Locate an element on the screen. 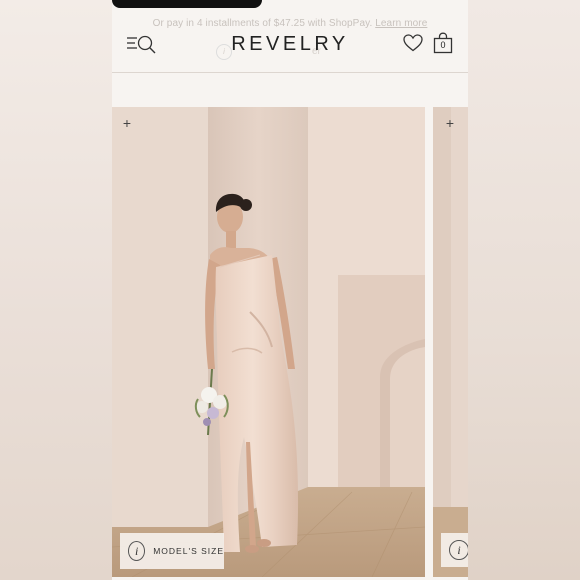 The image size is (580, 580). model-size-label: MODEL'S SIZE is located at coordinates (188, 551).